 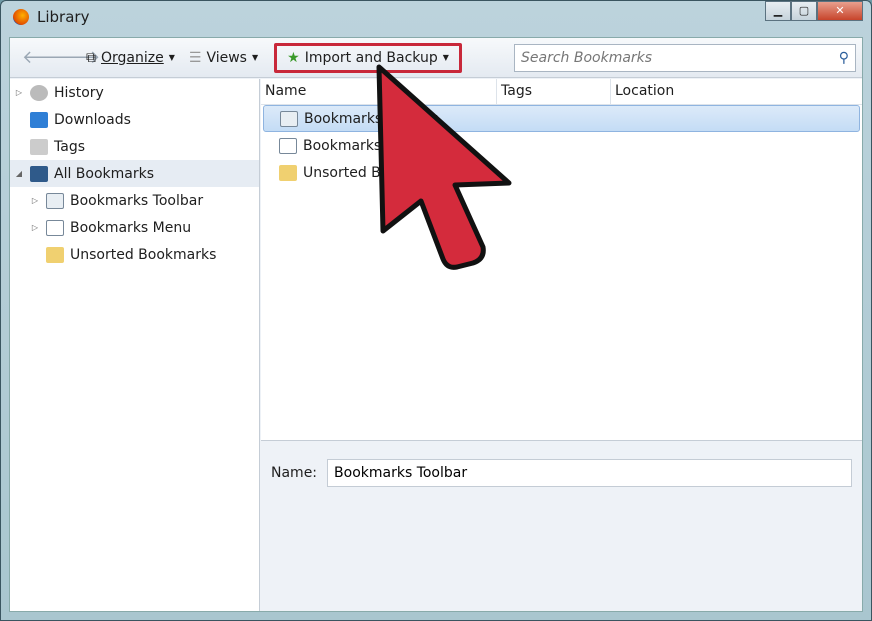 I want to click on views-button: ☰ Views ▼, so click(x=223, y=58).